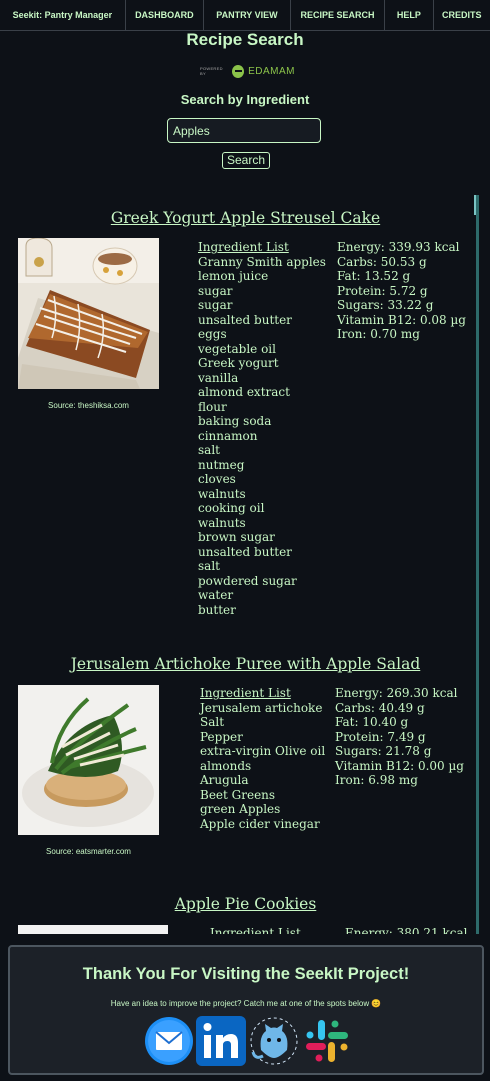  Describe the element at coordinates (271, 71) in the screenshot. I see `edamam-label: EDAMAM` at that location.